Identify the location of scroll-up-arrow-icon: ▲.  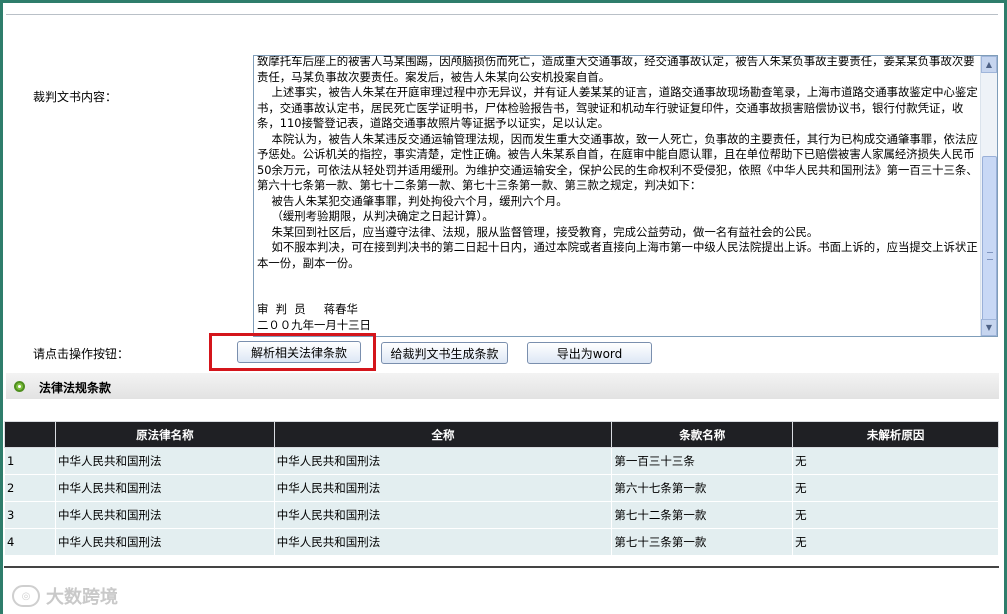
(989, 64).